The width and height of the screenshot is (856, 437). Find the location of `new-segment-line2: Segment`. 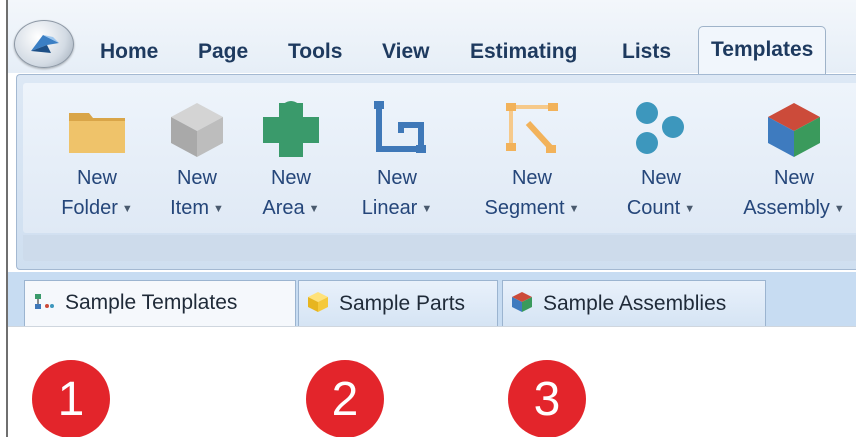

new-segment-line2: Segment is located at coordinates (524, 208).